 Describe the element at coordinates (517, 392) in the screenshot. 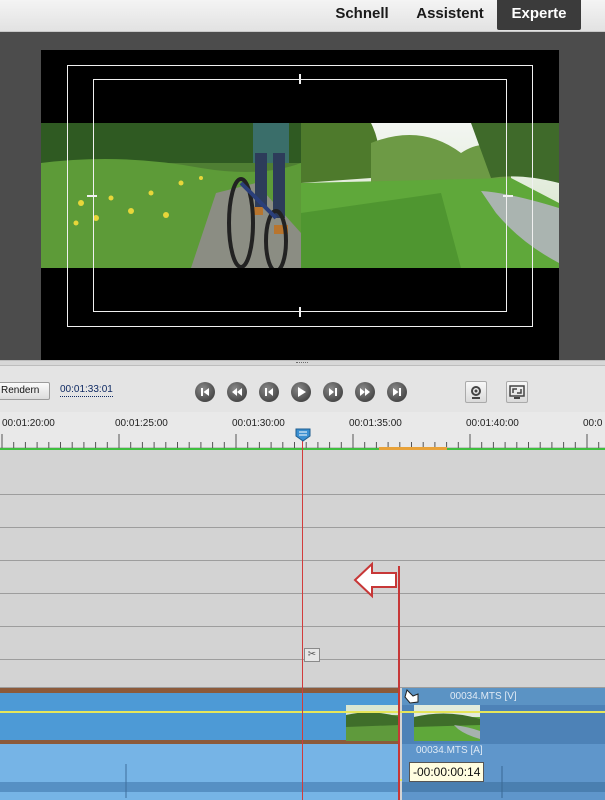

I see `fullscreen-icon` at that location.